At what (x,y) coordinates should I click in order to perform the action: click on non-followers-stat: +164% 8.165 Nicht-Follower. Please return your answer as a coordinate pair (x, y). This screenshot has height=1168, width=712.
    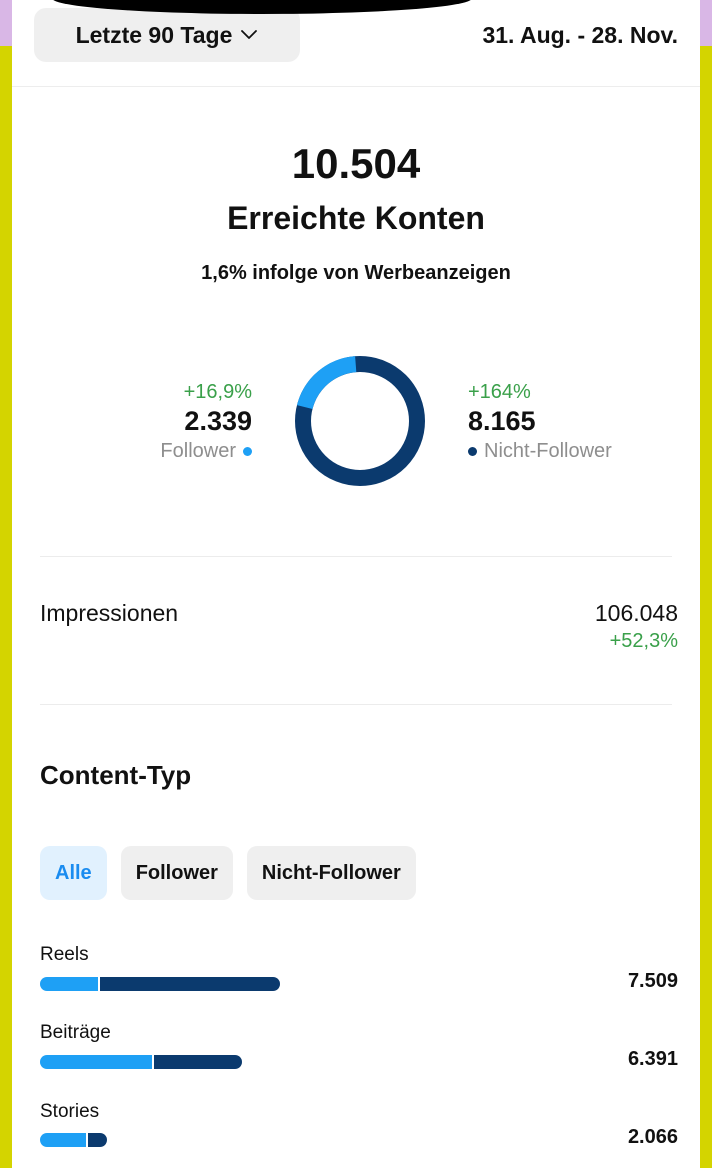
    Looking at the image, I should click on (540, 422).